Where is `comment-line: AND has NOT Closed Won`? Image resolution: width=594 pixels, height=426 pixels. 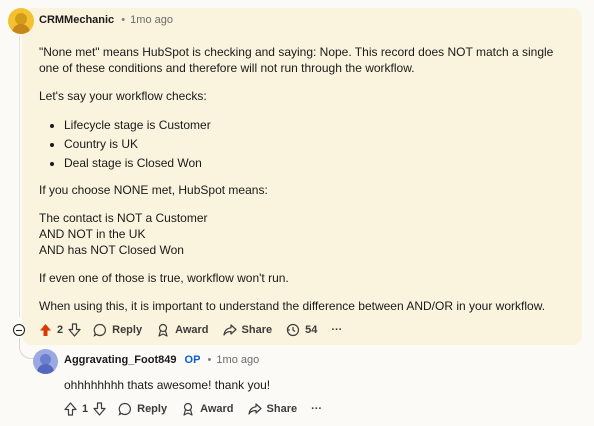 comment-line: AND has NOT Closed Won is located at coordinates (111, 250).